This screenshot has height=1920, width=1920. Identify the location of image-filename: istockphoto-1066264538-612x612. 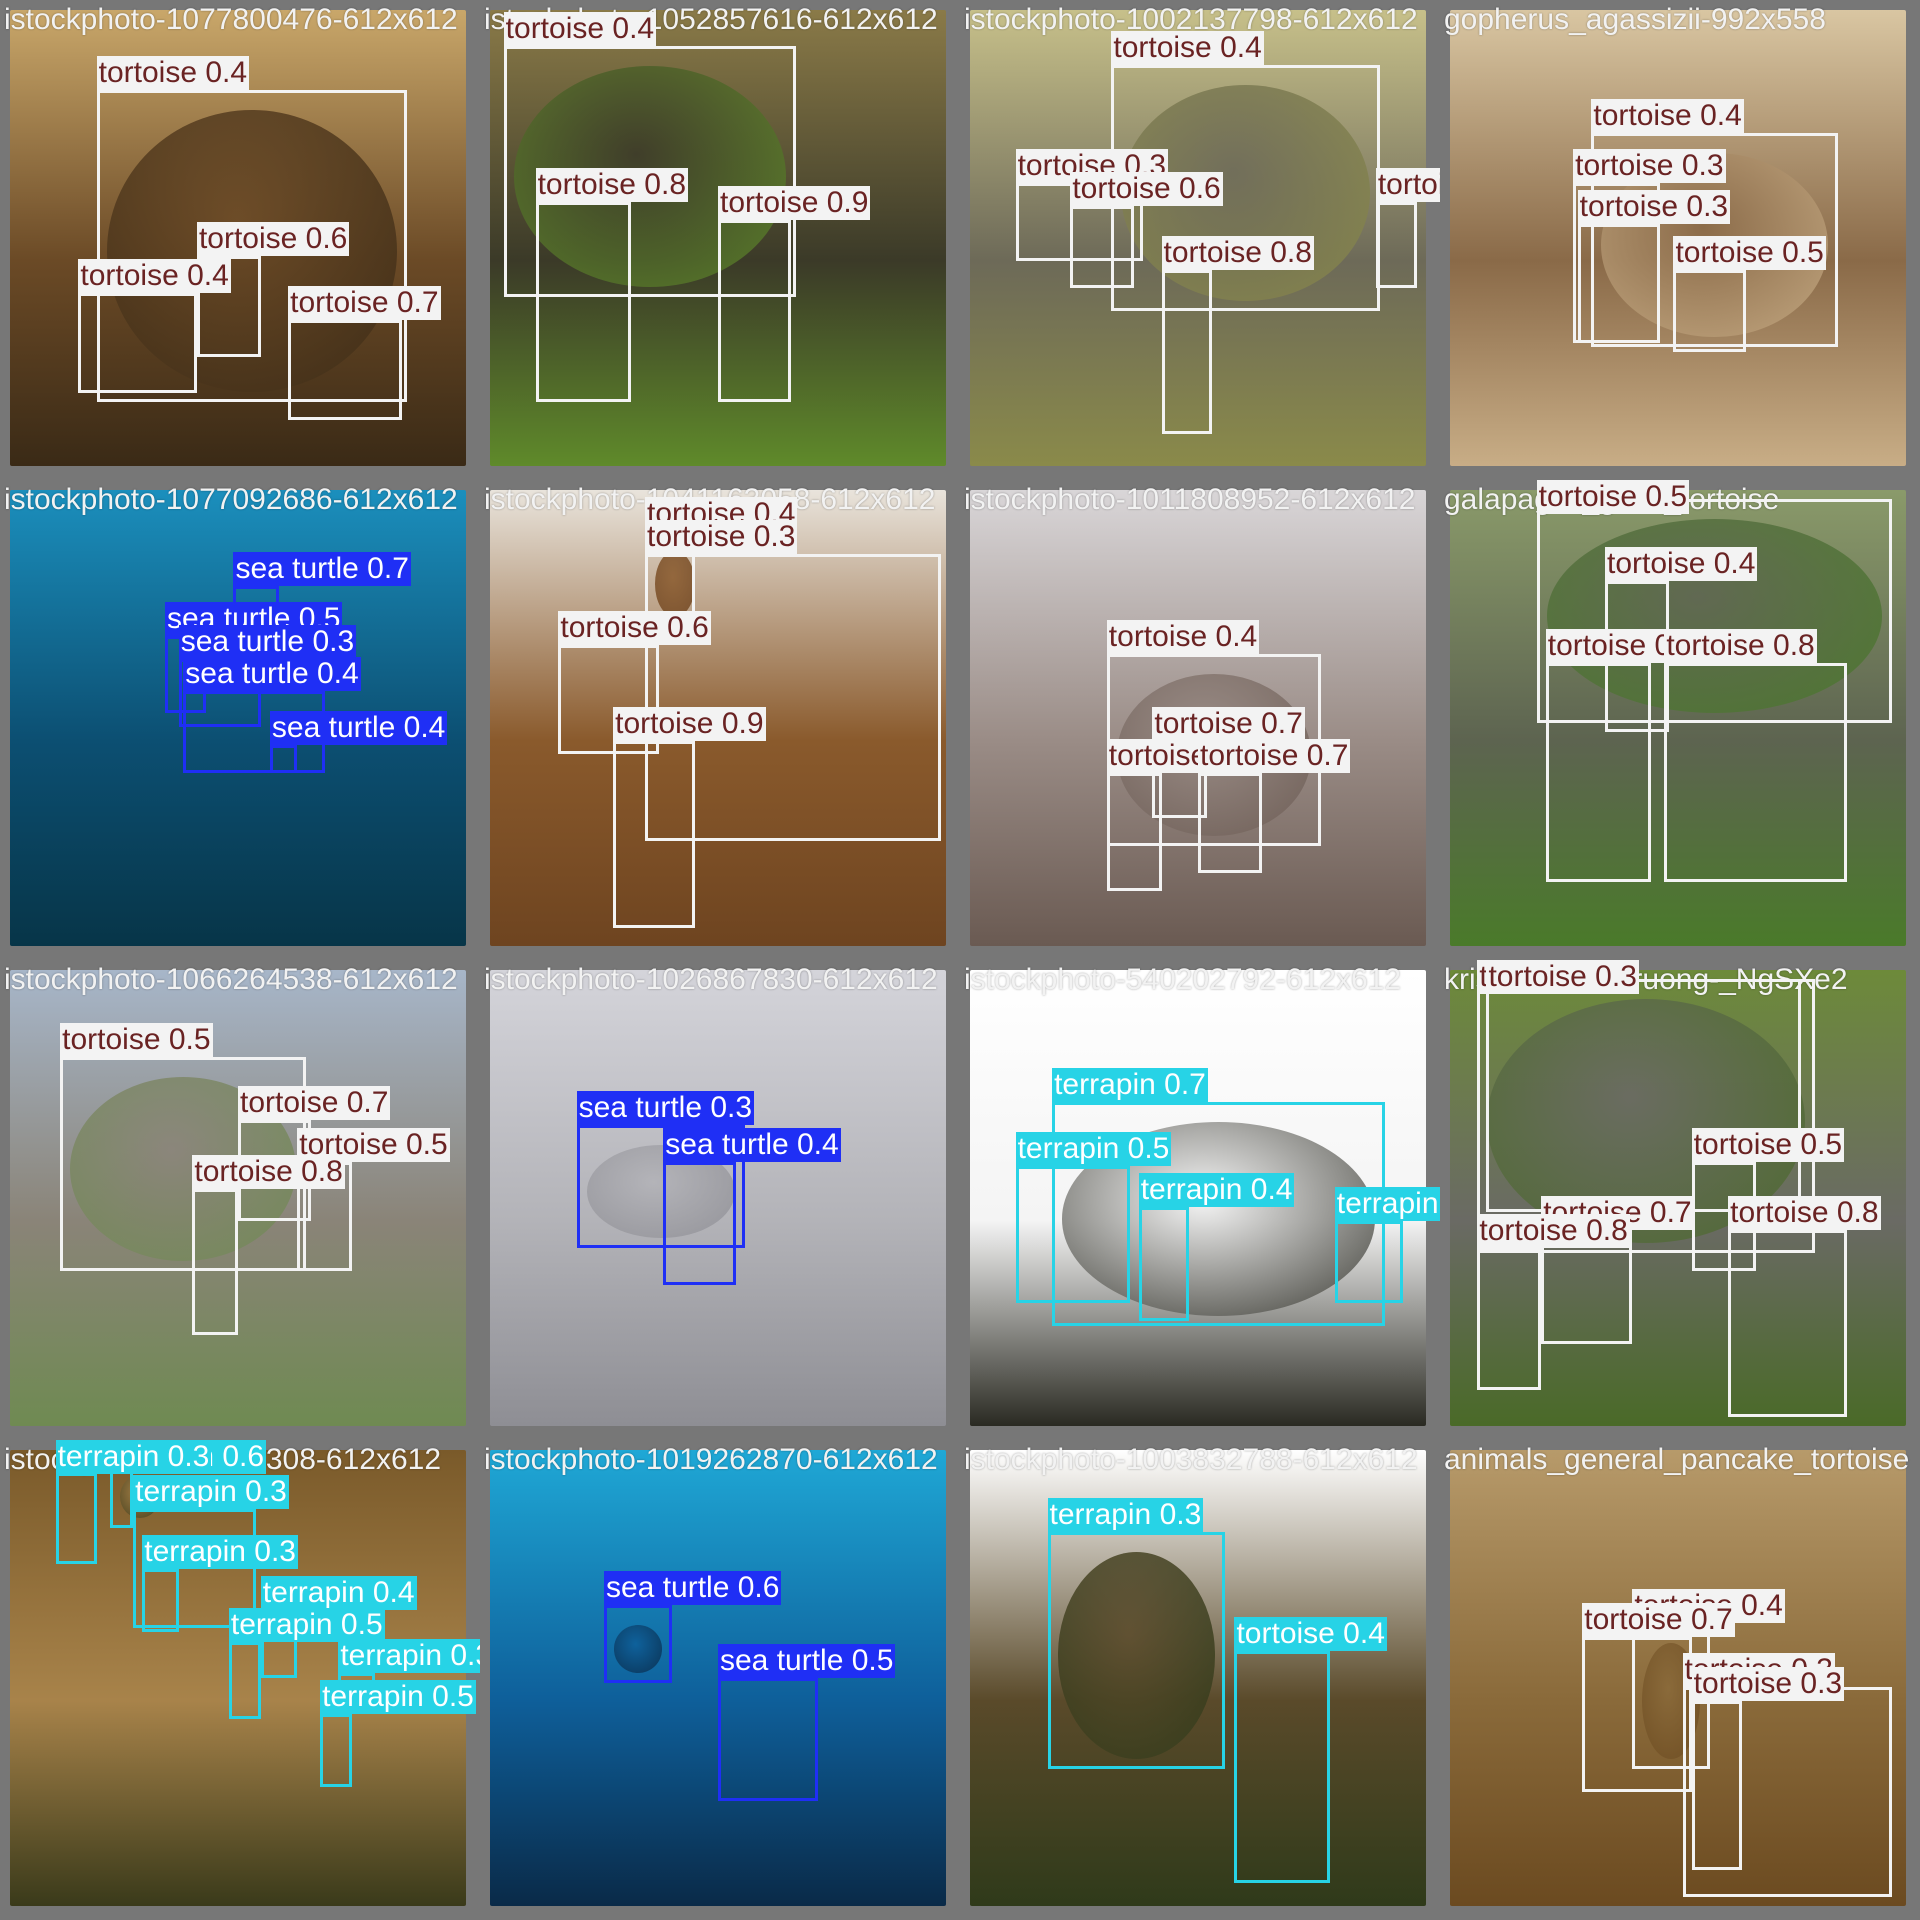
(231, 979).